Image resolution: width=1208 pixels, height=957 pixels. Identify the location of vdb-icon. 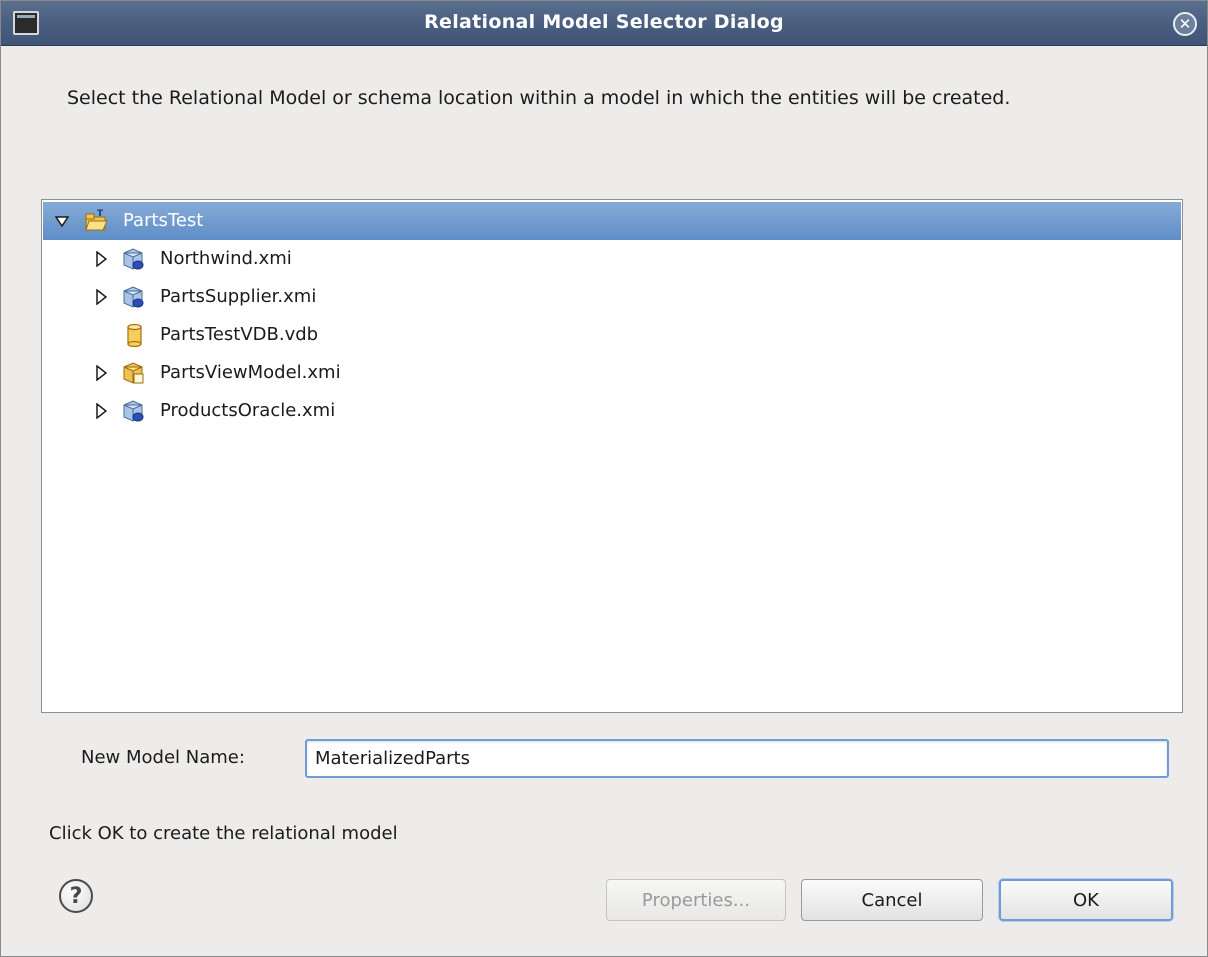
(135, 335).